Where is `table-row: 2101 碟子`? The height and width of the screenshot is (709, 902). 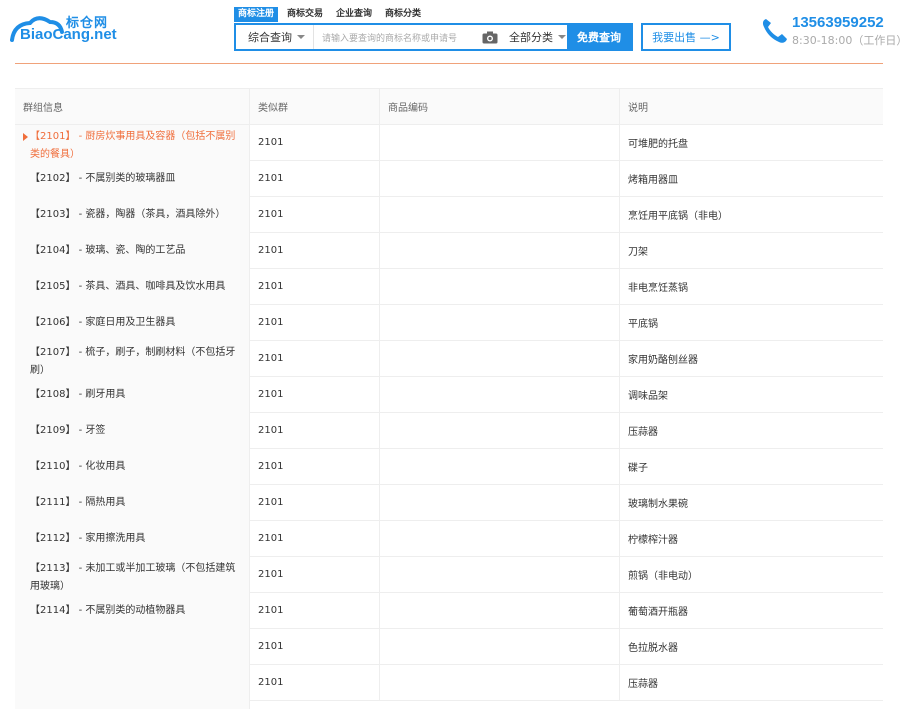 table-row: 2101 碟子 is located at coordinates (566, 467).